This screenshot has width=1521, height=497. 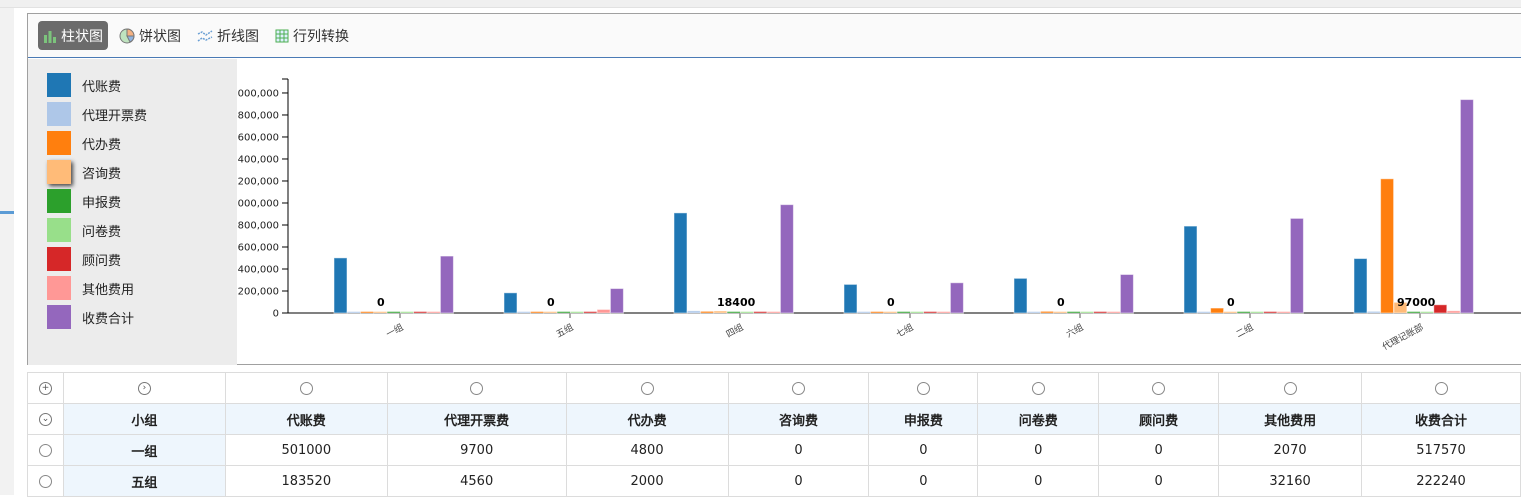 I want to click on legend-item: 收费合计, so click(x=90, y=317).